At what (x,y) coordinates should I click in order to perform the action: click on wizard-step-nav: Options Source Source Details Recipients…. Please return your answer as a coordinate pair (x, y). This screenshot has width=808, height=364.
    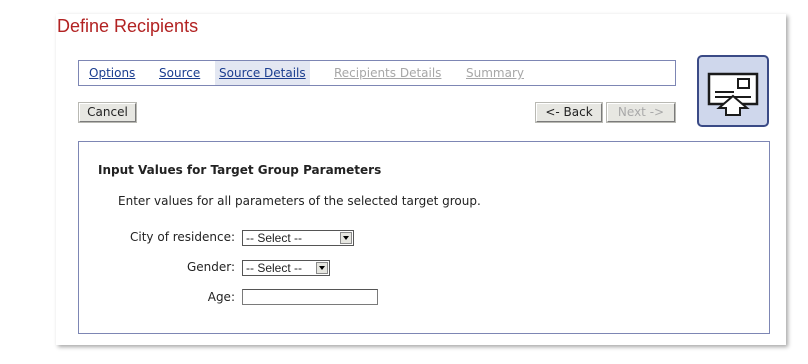
    Looking at the image, I should click on (377, 73).